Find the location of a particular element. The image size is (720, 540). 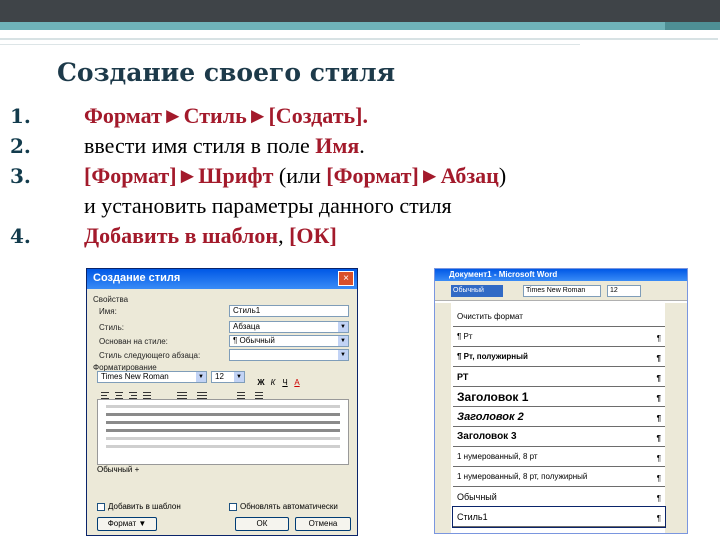

bold-button: Ж is located at coordinates (261, 382).